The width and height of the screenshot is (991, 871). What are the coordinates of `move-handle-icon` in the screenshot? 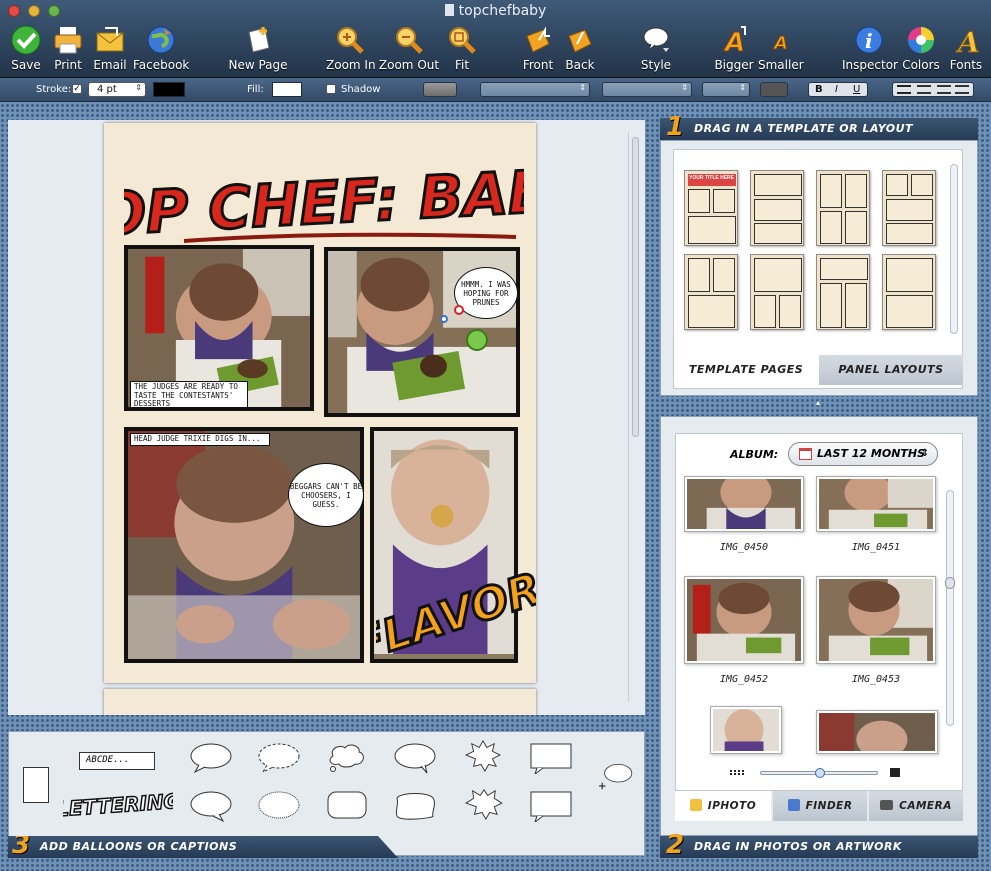 It's located at (477, 340).